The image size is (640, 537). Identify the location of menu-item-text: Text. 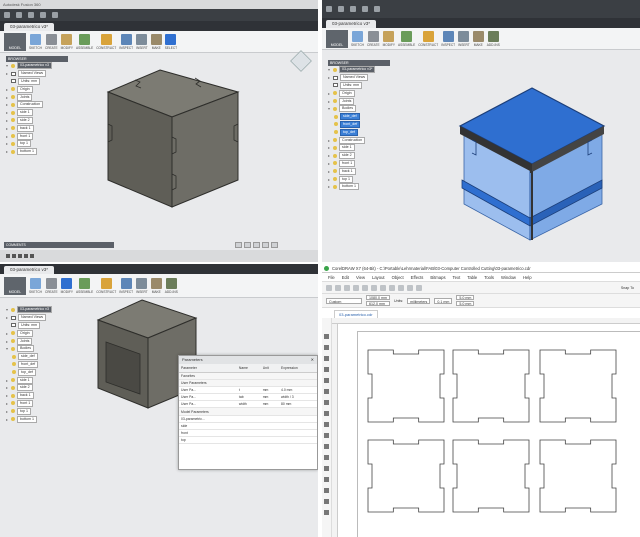
(457, 277).